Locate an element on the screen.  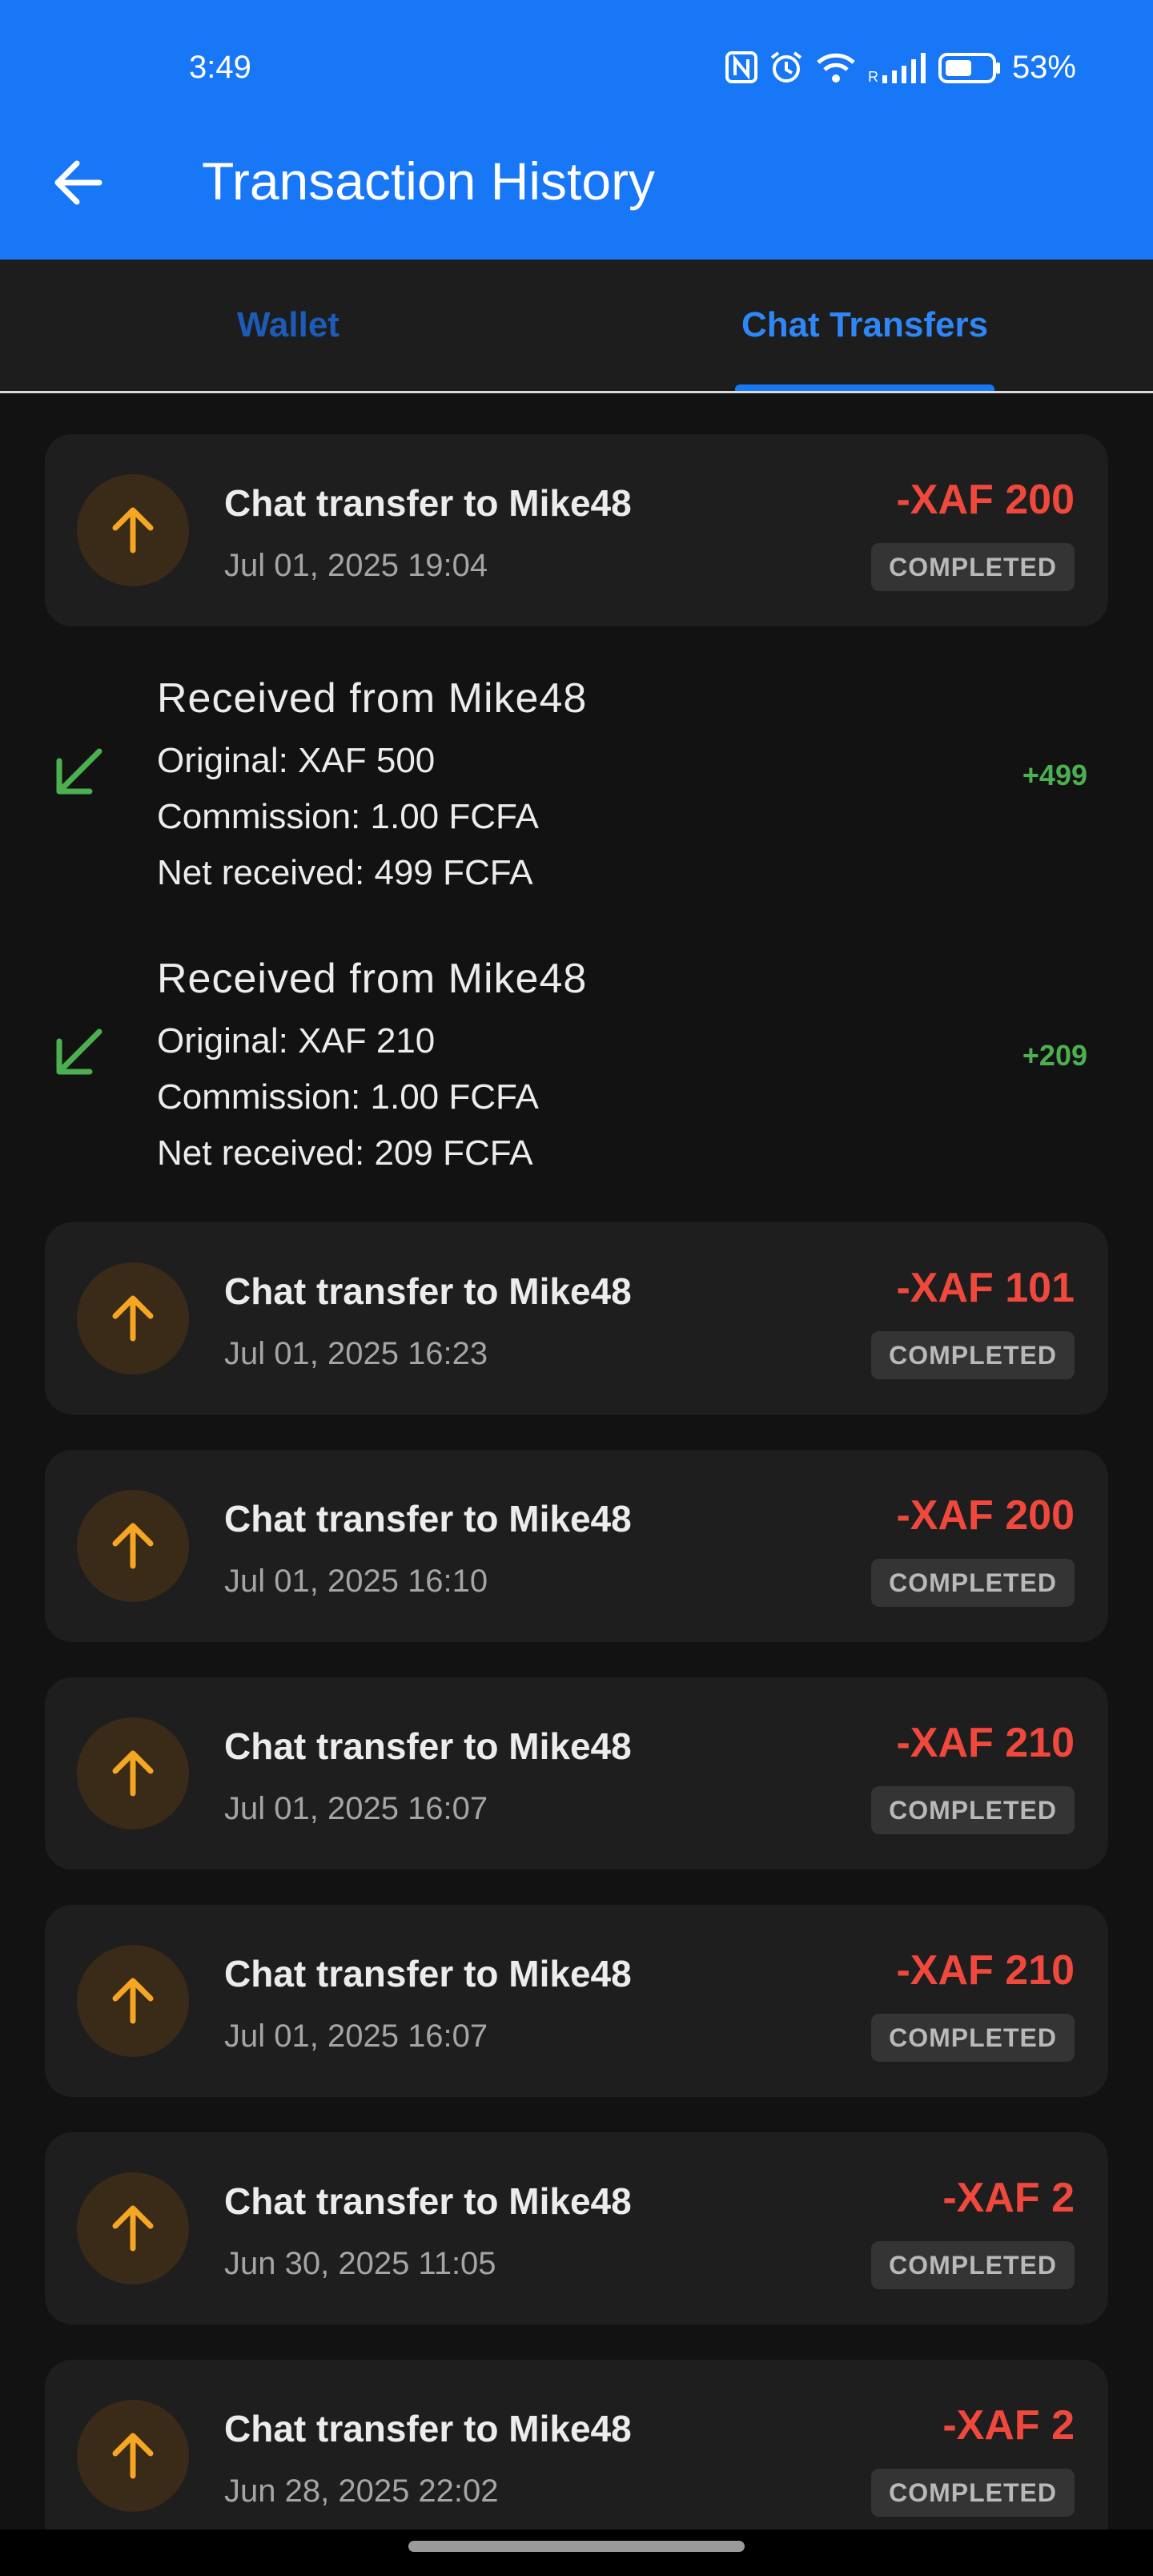
transaction-date: Jul 01, 2025 16:10 is located at coordinates (356, 1581).